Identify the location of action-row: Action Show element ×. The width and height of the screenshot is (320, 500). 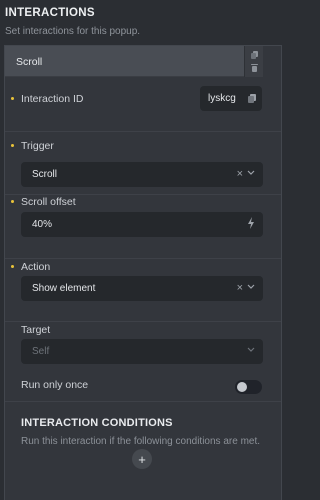
(143, 290).